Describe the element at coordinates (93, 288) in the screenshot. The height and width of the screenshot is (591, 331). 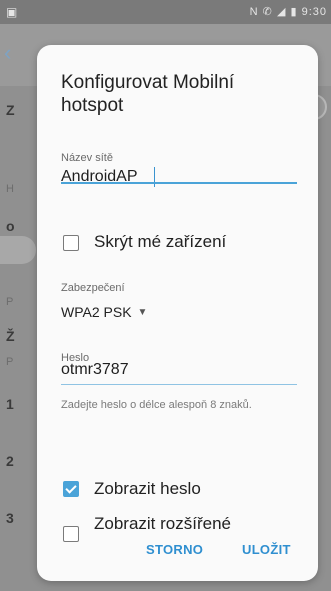
I see `security-label: Zabezpečení` at that location.